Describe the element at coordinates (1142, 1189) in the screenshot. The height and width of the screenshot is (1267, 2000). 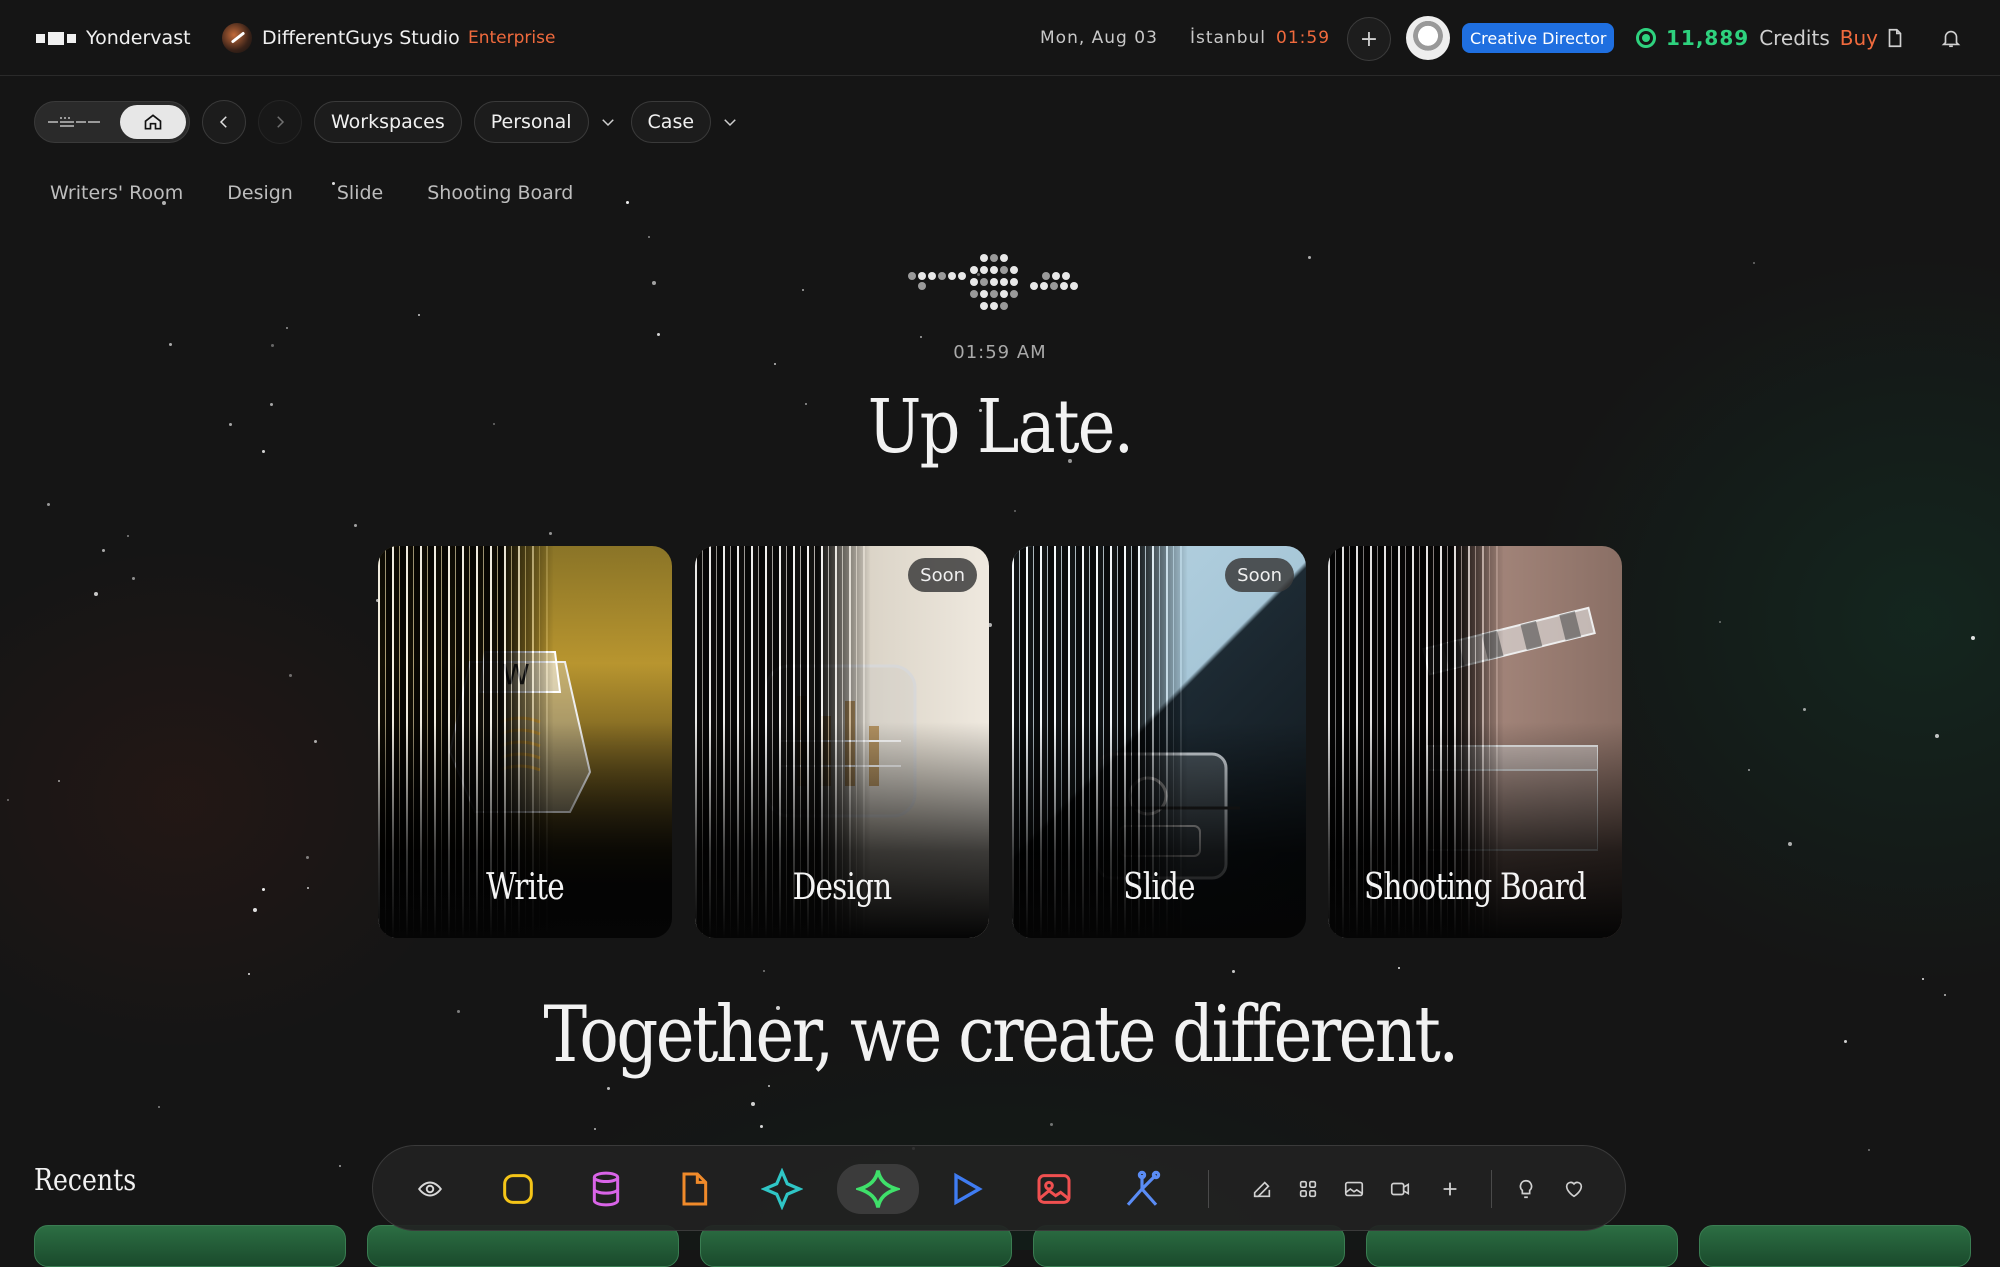
I see `branch-icon` at that location.